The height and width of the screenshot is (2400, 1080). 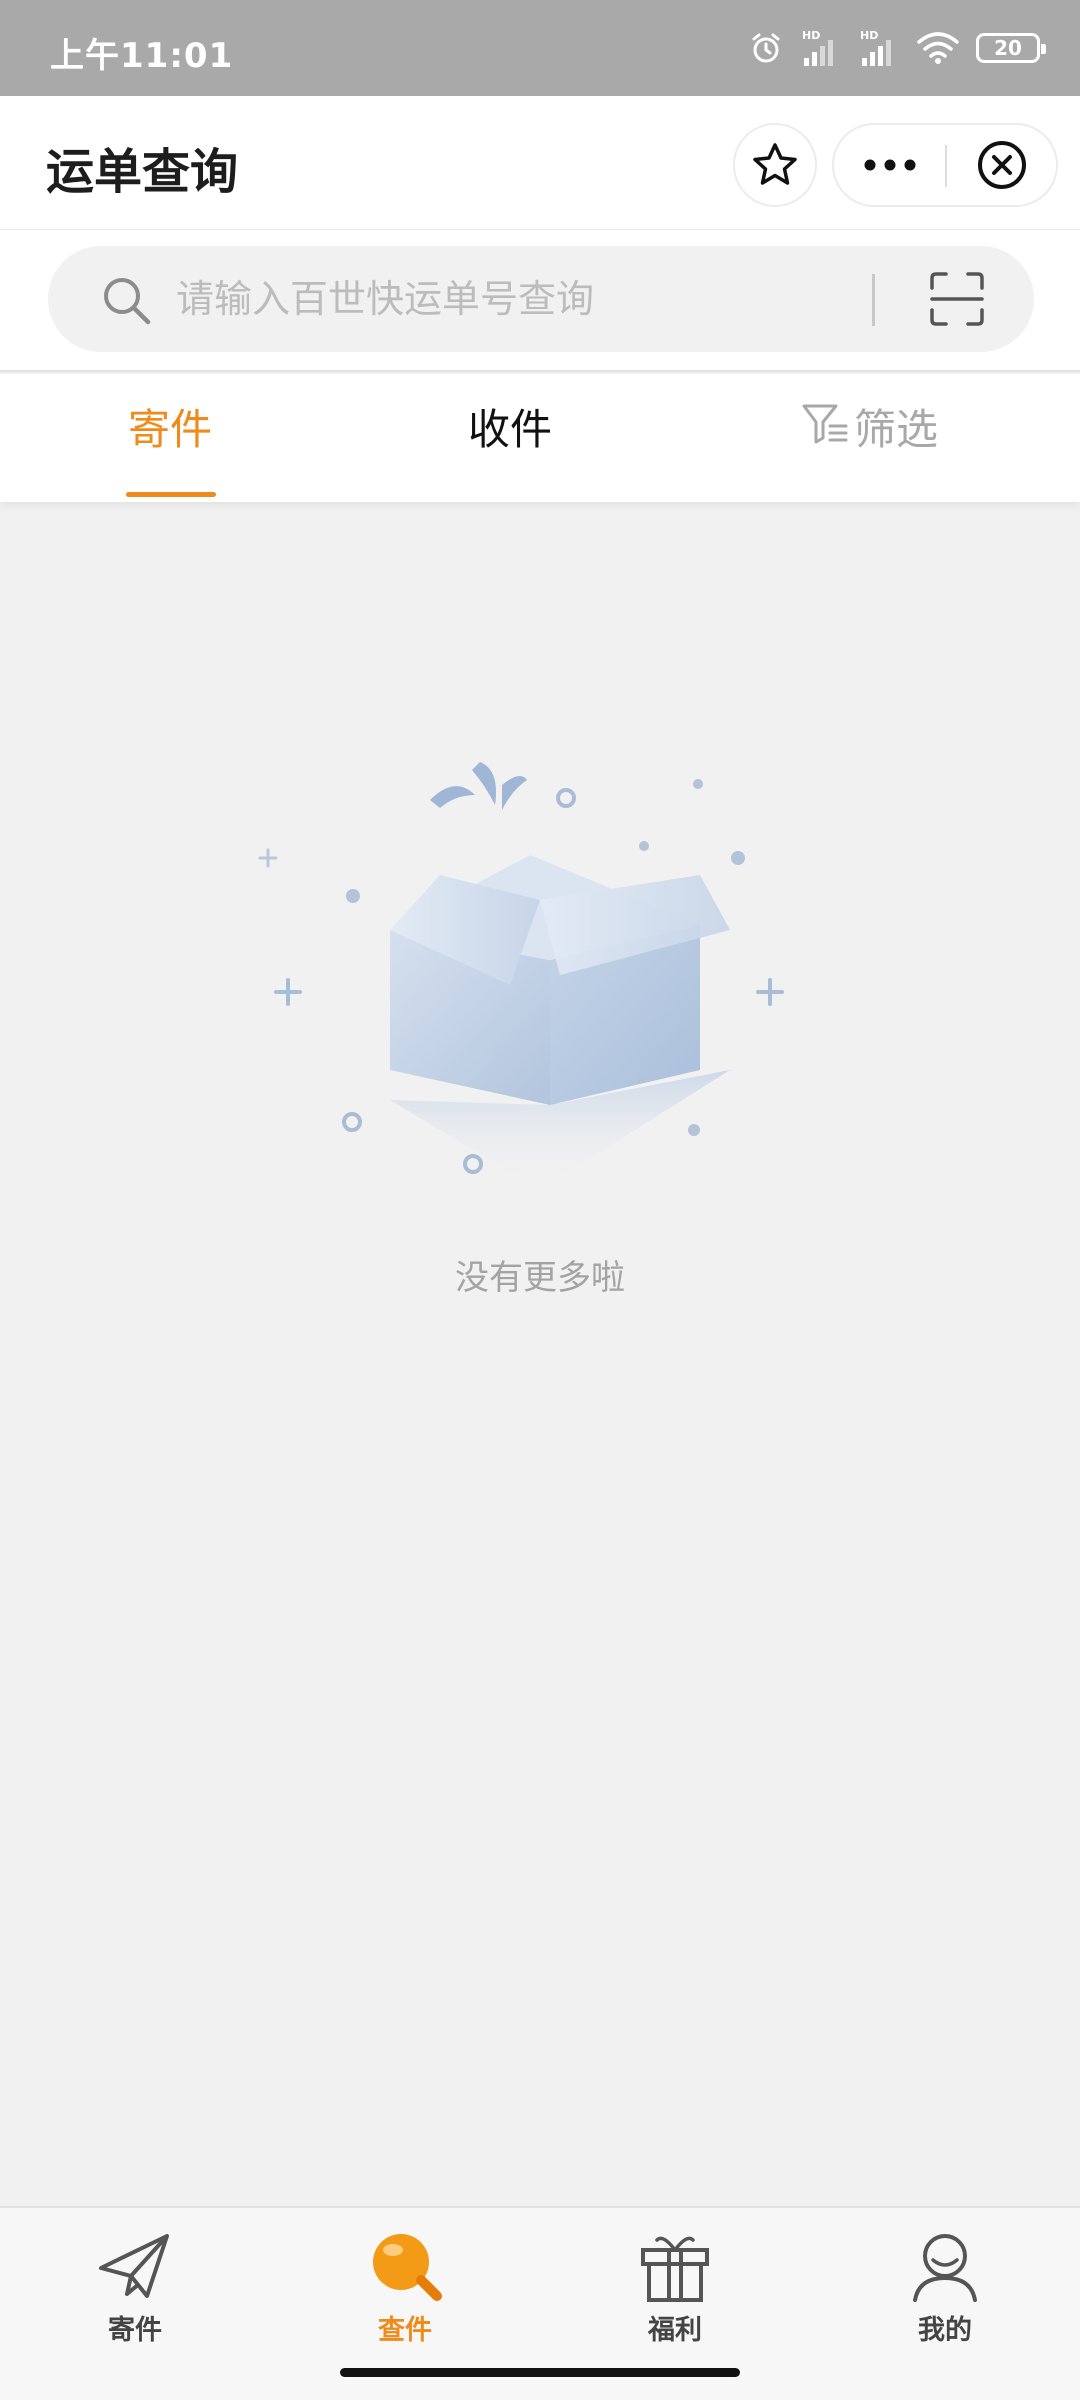 I want to click on nav-query-label: 查件, so click(x=405, y=2330).